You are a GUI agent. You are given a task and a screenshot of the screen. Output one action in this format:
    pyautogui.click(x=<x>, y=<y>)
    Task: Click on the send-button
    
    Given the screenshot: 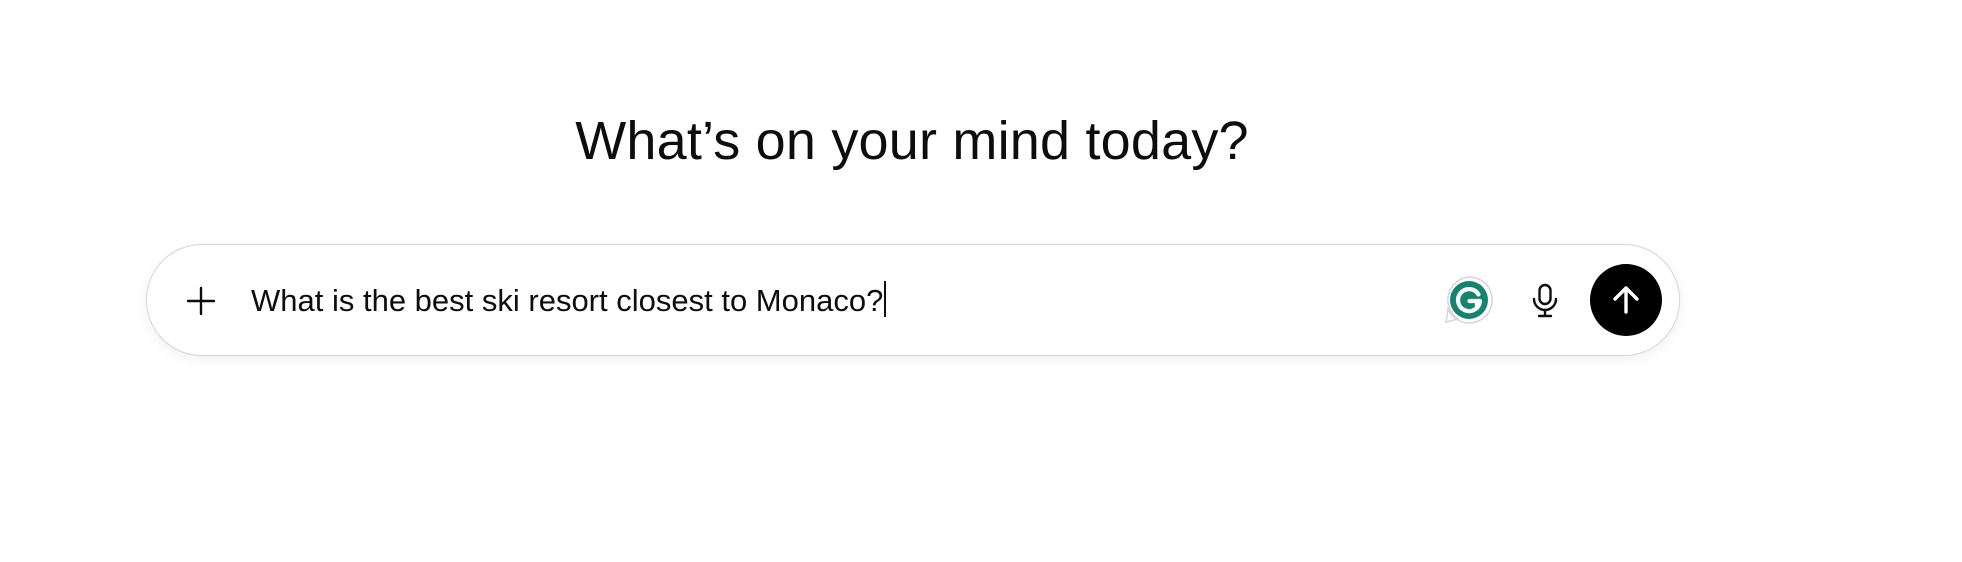 What is the action you would take?
    pyautogui.click(x=1626, y=300)
    